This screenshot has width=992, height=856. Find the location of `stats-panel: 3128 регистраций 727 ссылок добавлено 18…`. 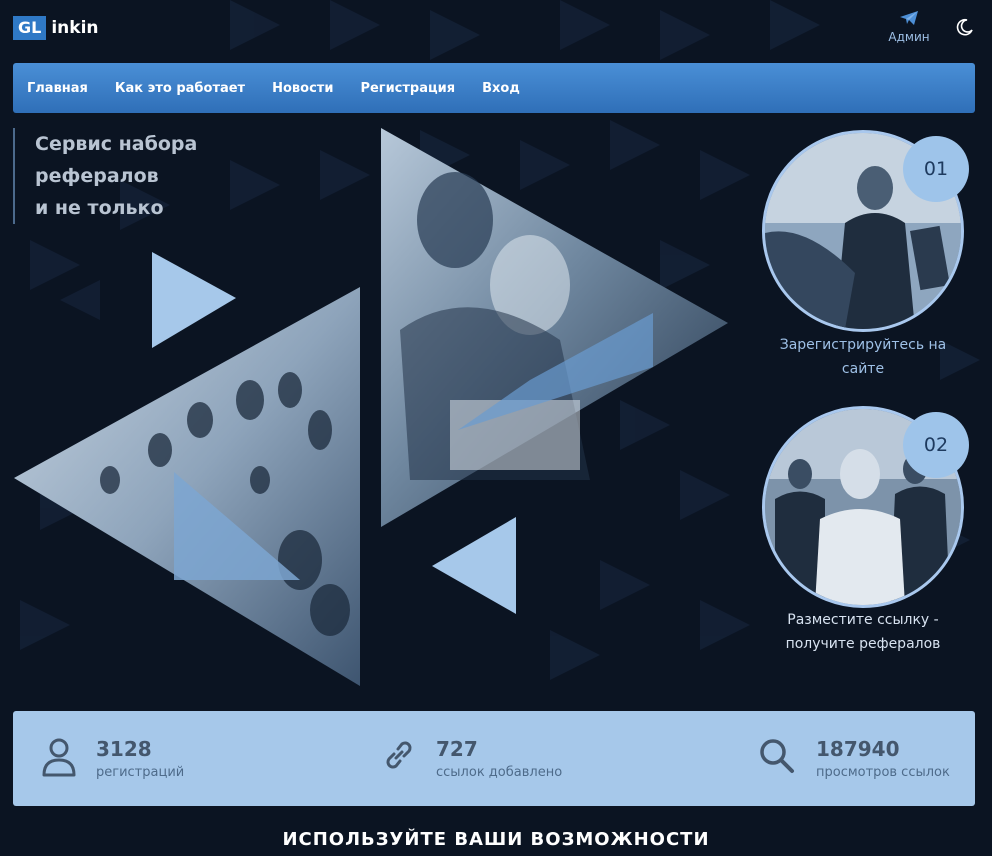

stats-panel: 3128 регистраций 727 ссылок добавлено 18… is located at coordinates (494, 758).